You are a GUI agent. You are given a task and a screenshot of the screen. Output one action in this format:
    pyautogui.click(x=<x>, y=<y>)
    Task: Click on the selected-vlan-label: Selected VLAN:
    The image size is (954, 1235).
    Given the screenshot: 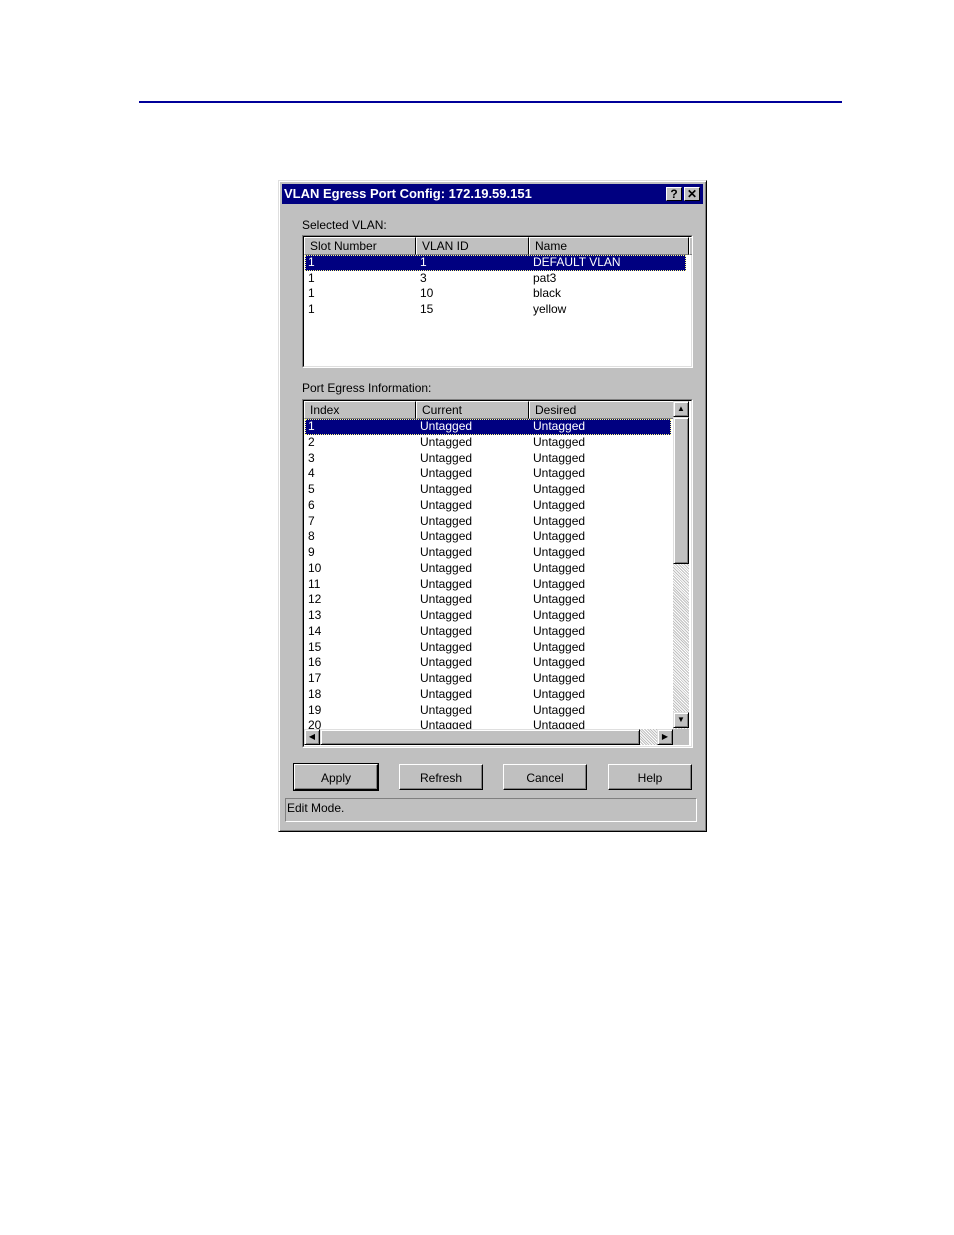 What is the action you would take?
    pyautogui.click(x=344, y=225)
    